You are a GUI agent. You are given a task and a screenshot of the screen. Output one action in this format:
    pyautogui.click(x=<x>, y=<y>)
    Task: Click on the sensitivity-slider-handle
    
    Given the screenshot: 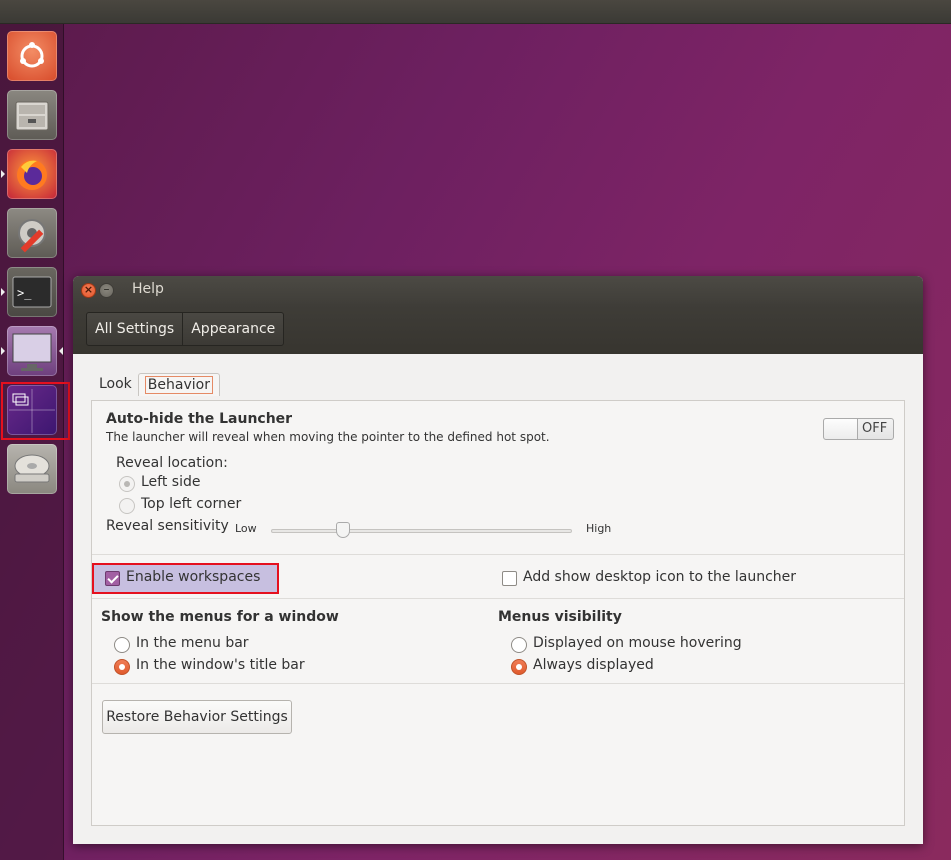 What is the action you would take?
    pyautogui.click(x=343, y=530)
    